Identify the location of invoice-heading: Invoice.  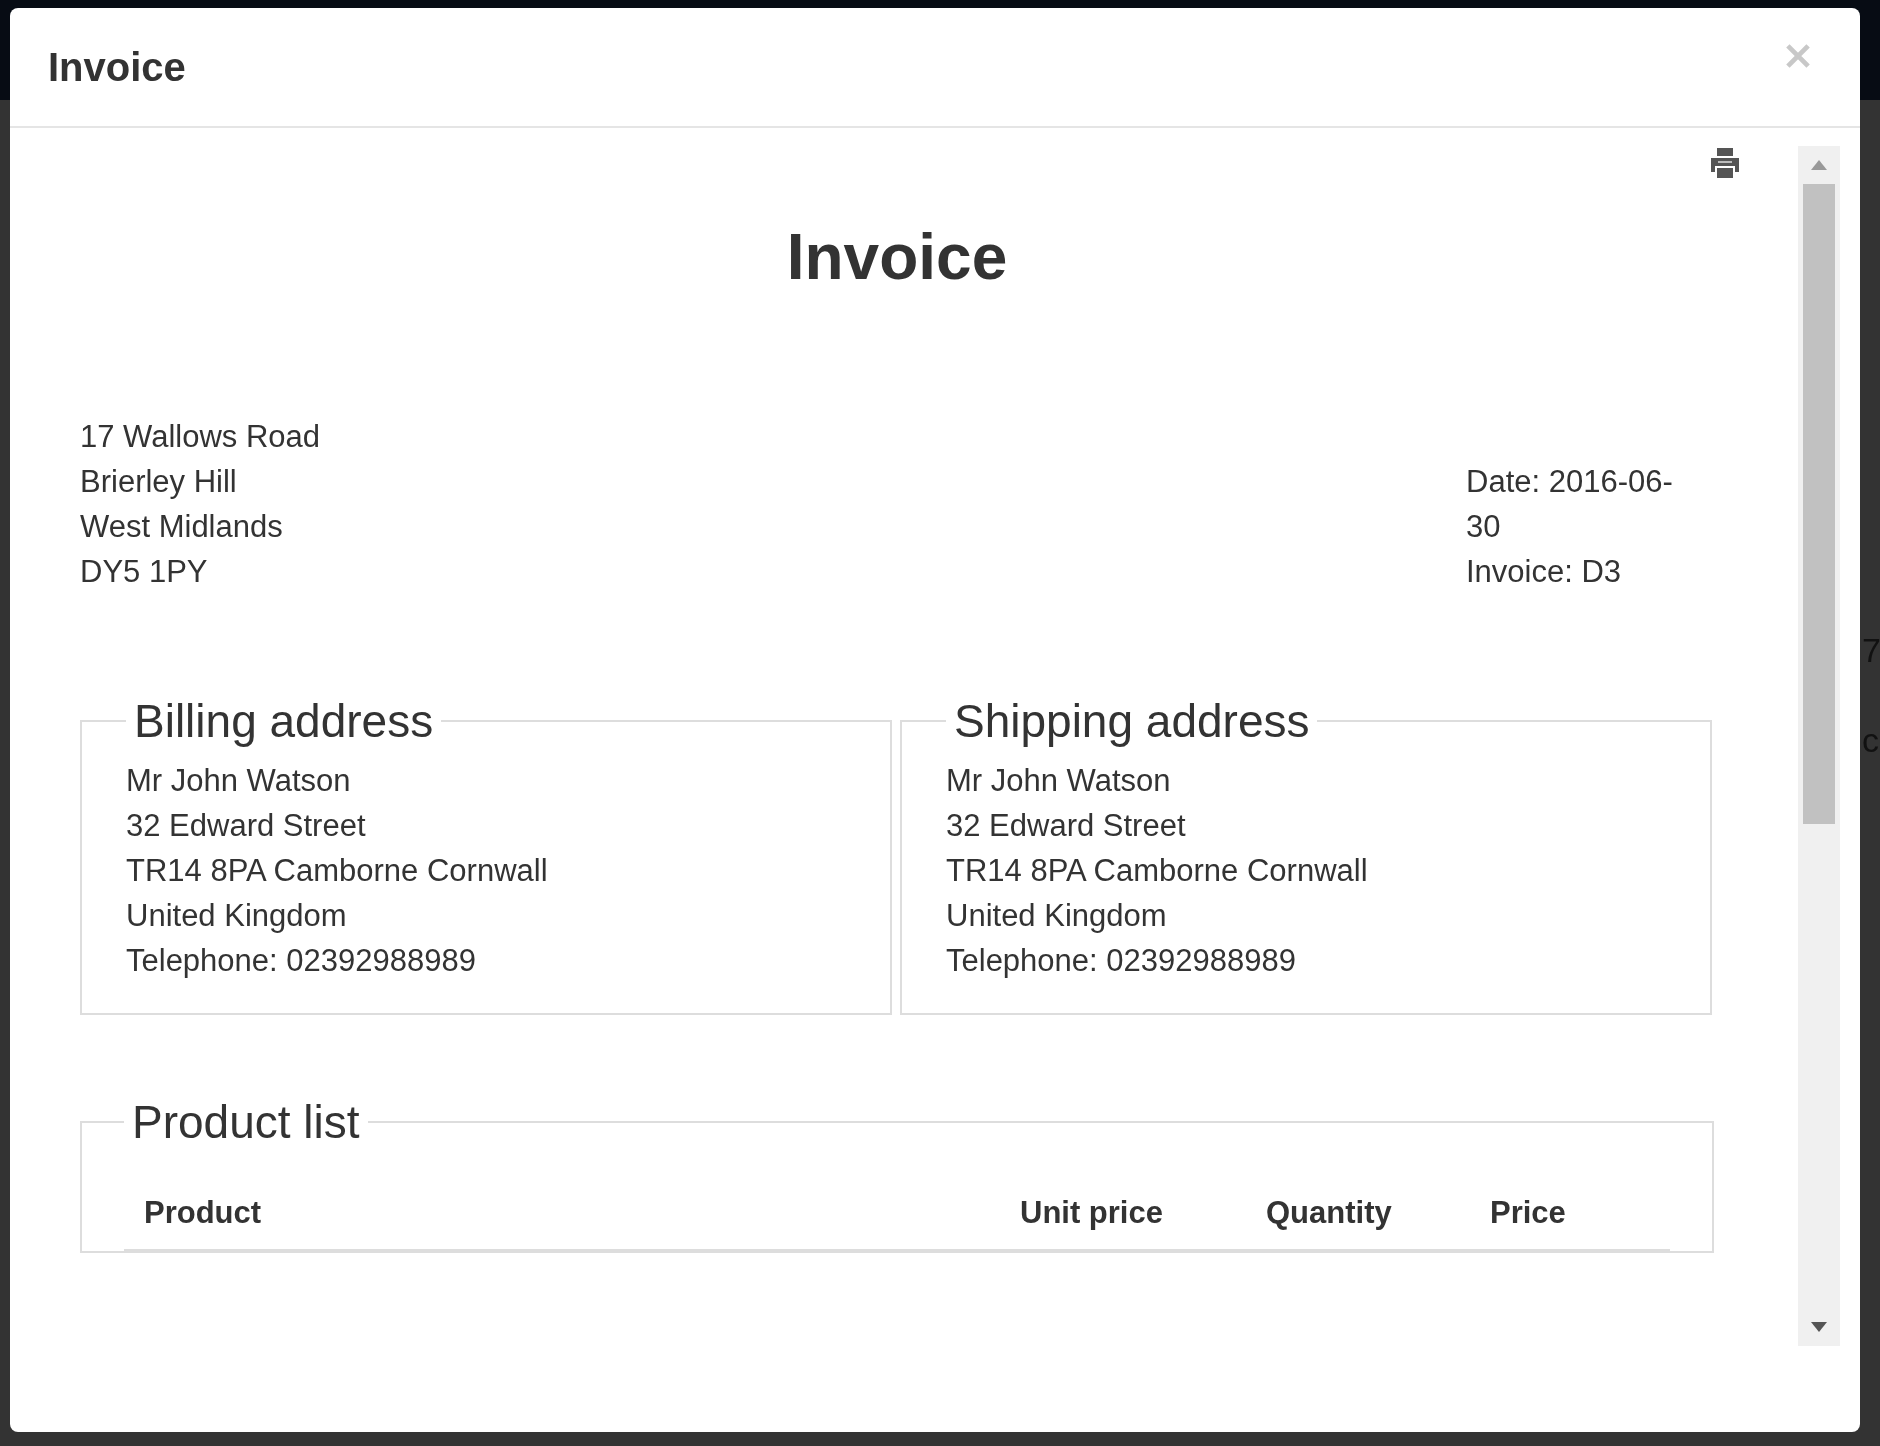
(897, 257).